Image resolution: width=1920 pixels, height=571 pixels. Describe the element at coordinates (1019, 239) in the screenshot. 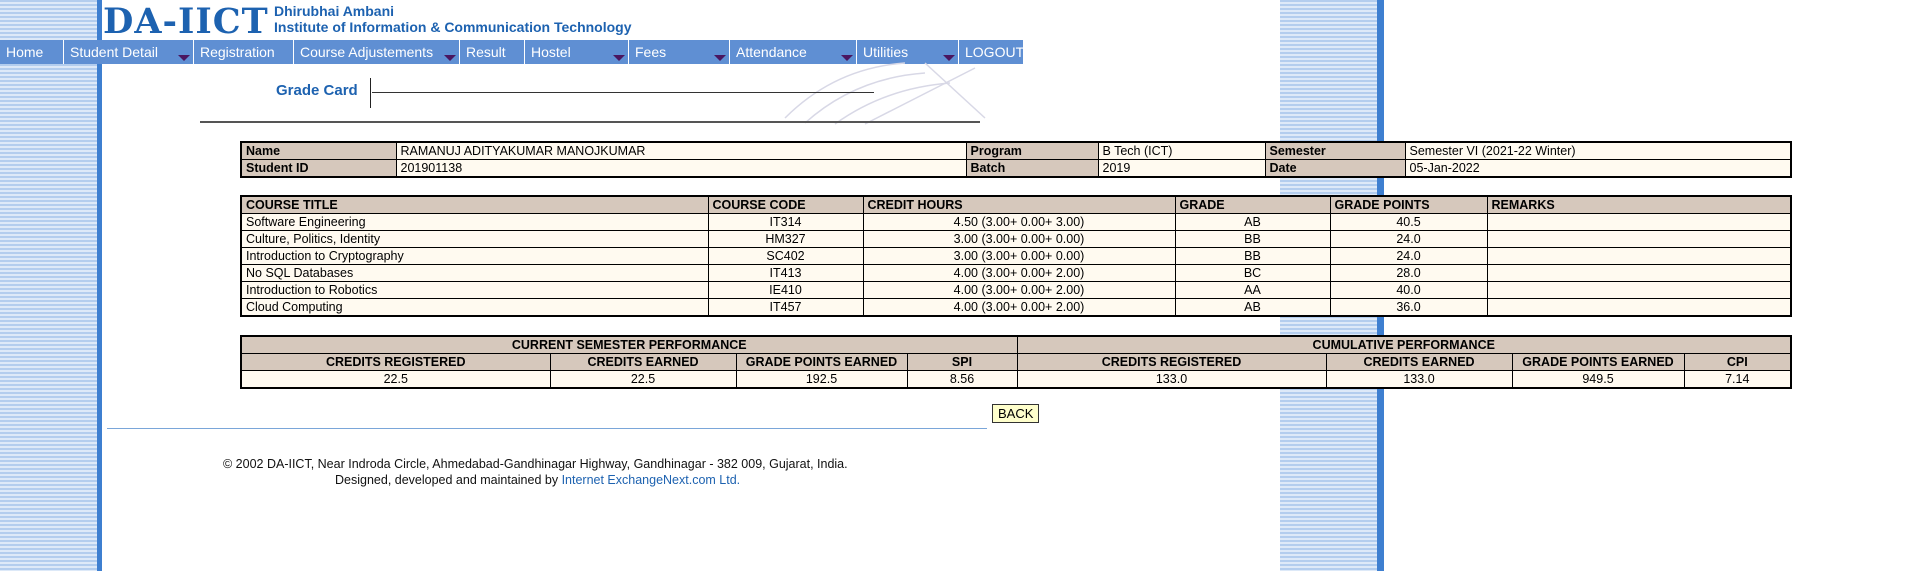

I see `credit-hours: 3.00 (3.00+ 0.00+ 0.00)` at that location.